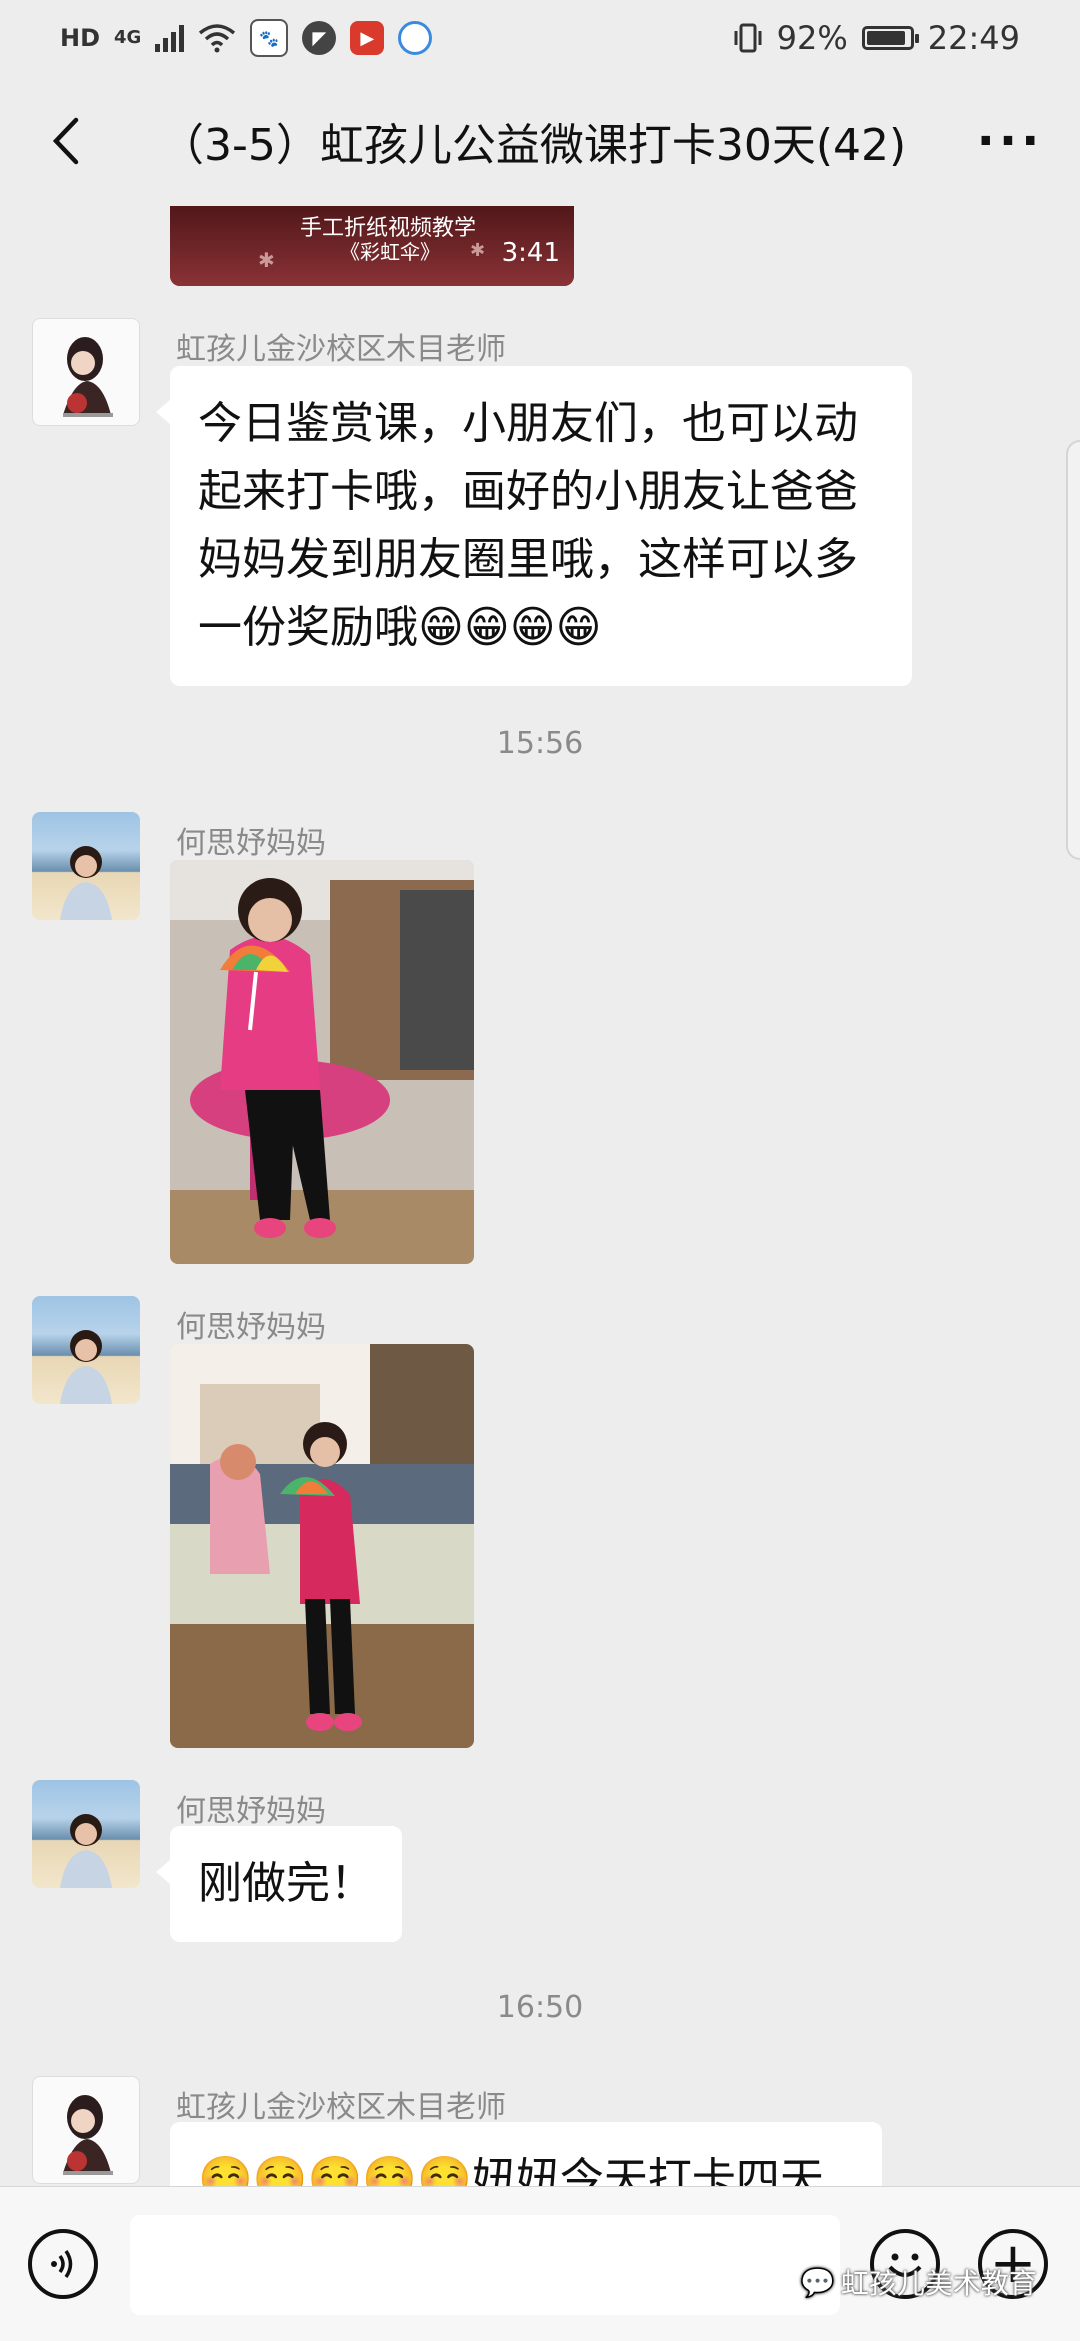 The image size is (1080, 2341). I want to click on more-button: ···, so click(1010, 141).